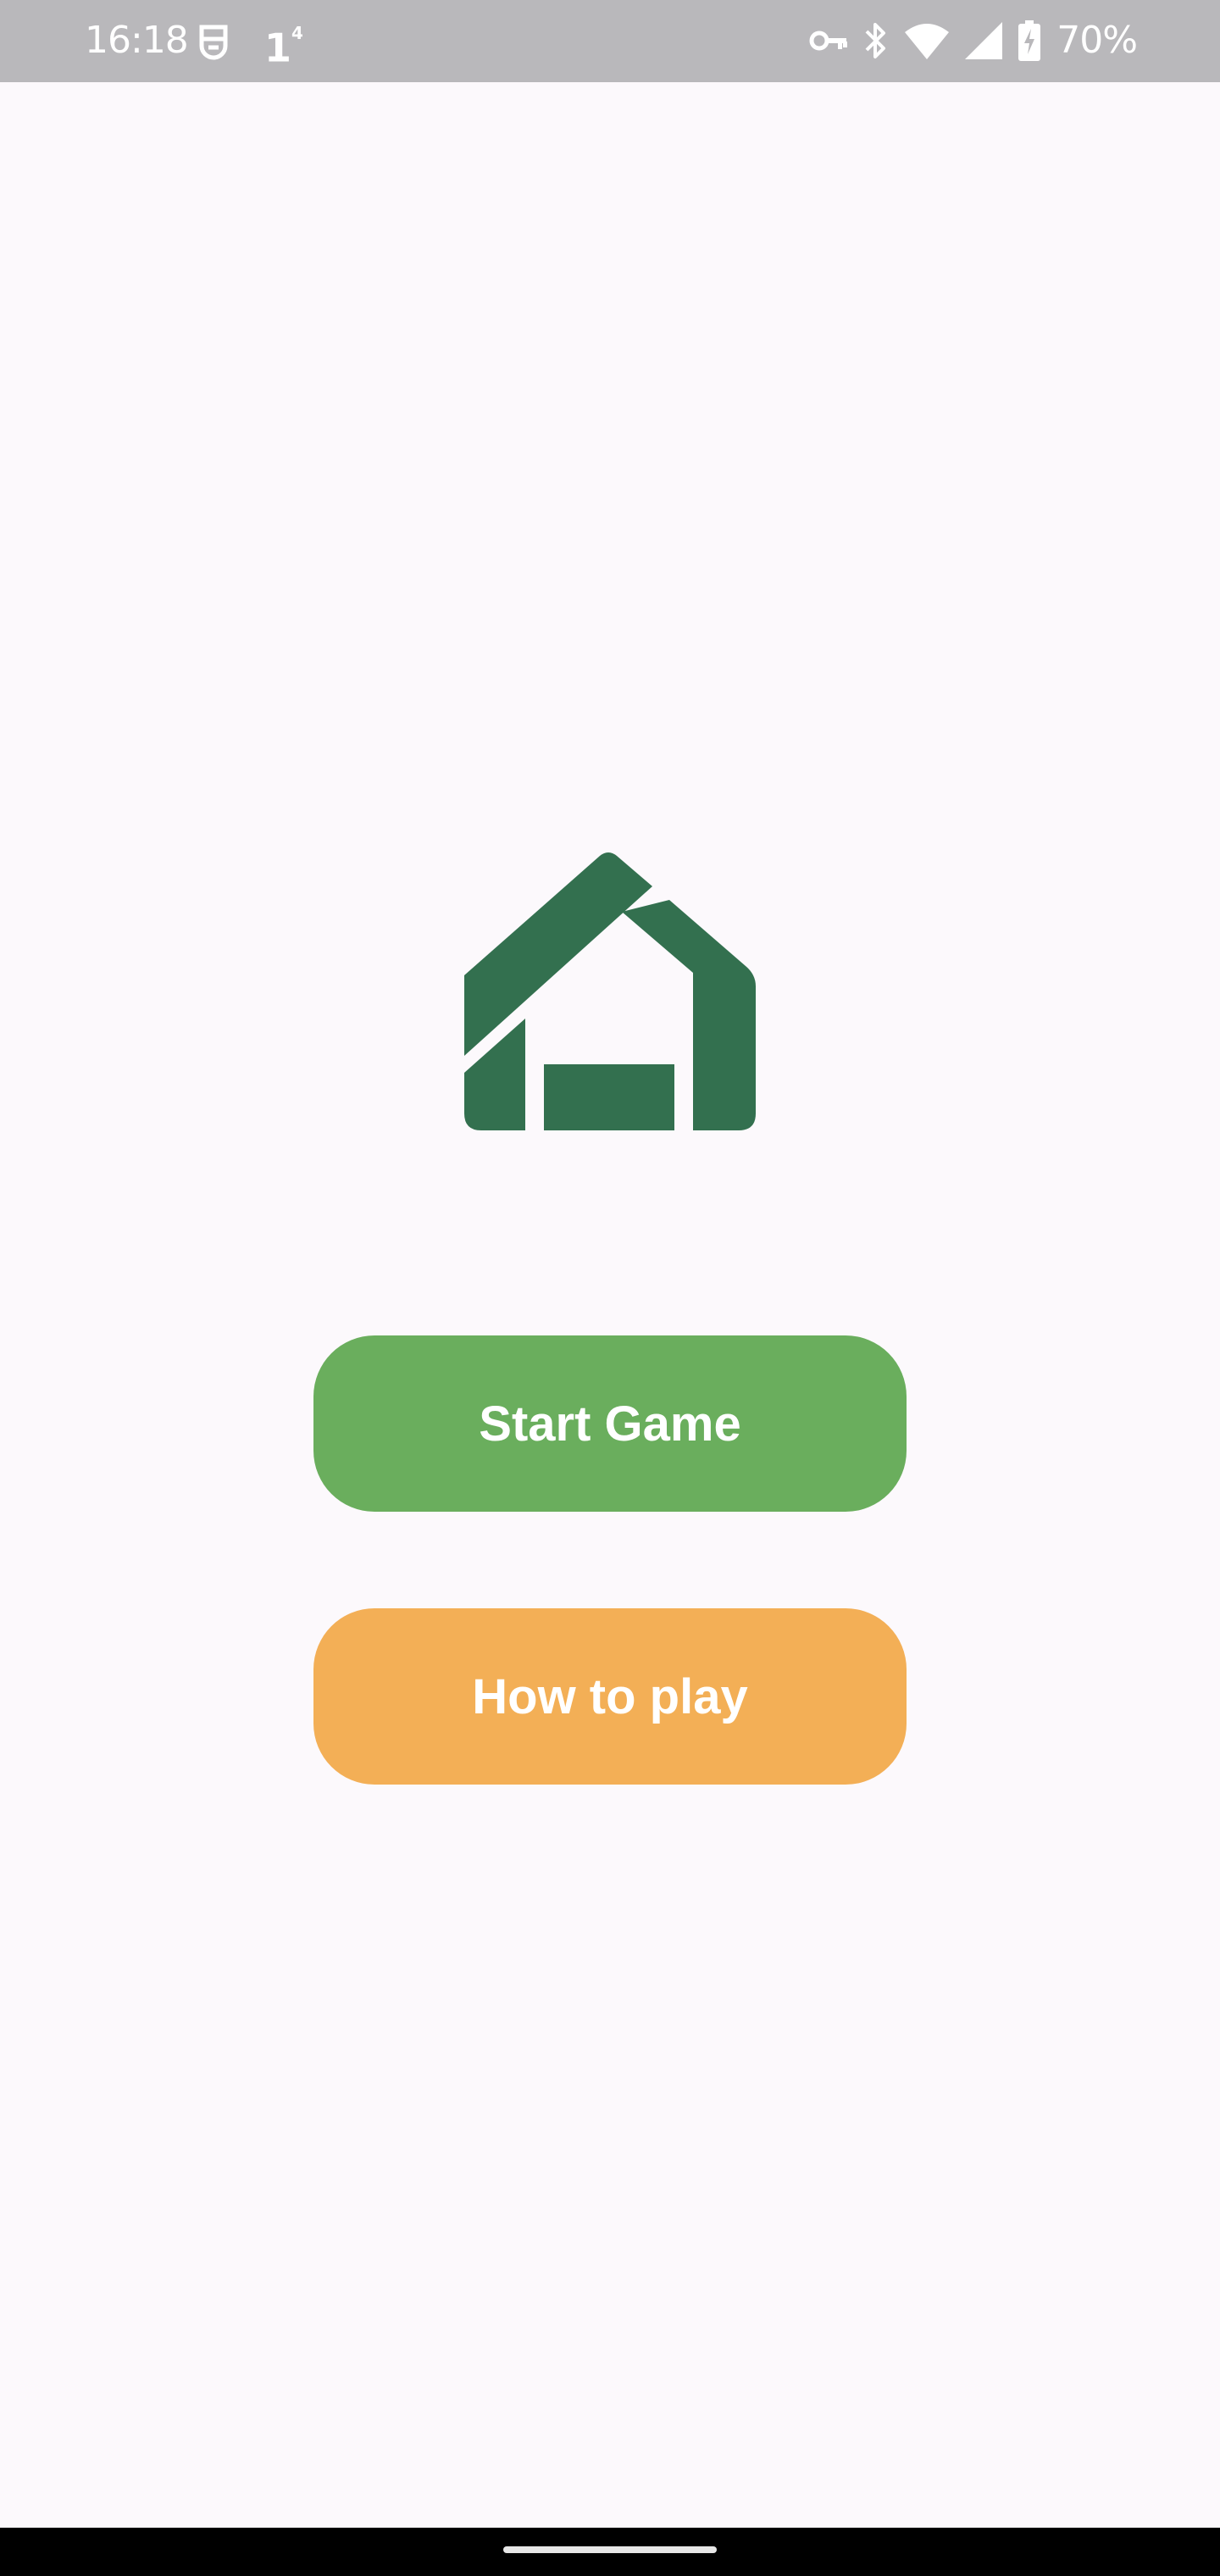 This screenshot has height=2576, width=1220. What do you see at coordinates (213, 42) in the screenshot?
I see `face-icon` at bounding box center [213, 42].